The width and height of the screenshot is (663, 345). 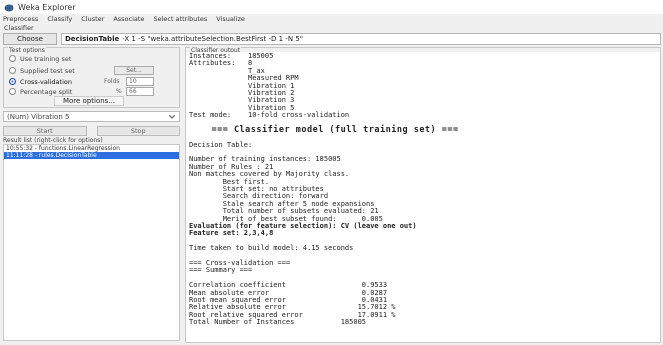 I want to click on class-attribute-value: (Num) Vibration 5, so click(x=38, y=116).